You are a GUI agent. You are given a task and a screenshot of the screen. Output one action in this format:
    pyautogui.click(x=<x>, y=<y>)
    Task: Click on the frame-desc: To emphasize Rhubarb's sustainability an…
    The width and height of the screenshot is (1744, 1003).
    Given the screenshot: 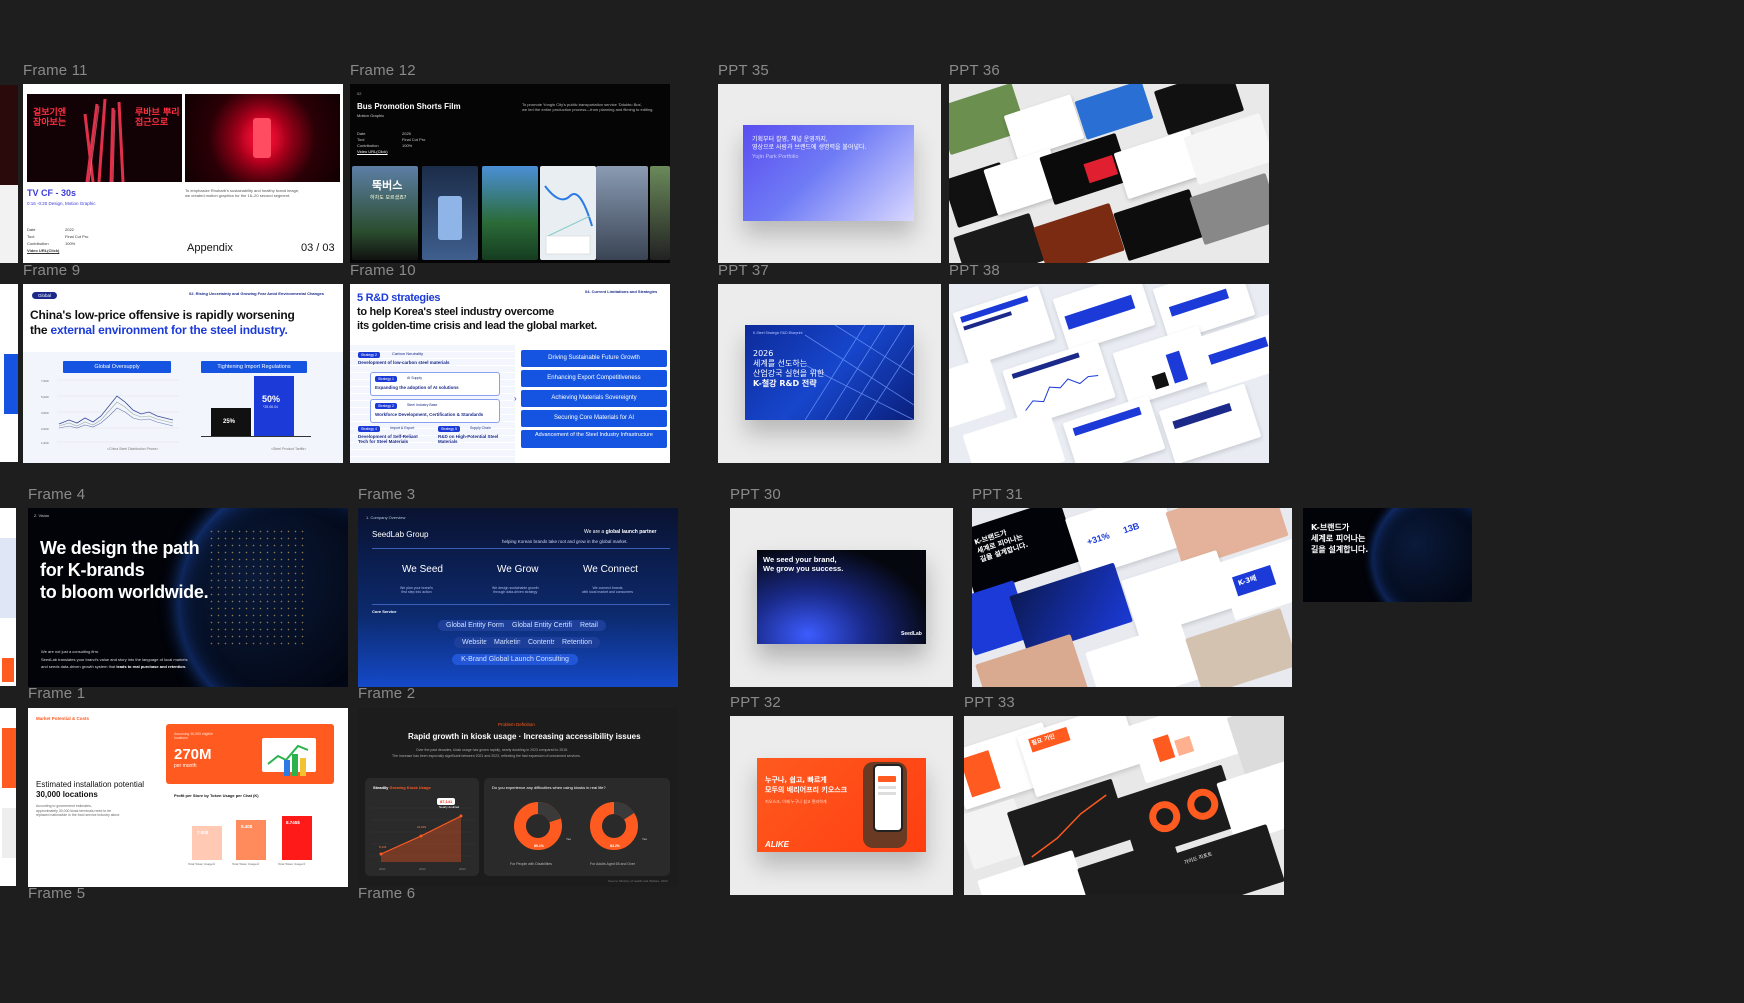 What is the action you would take?
    pyautogui.click(x=242, y=193)
    